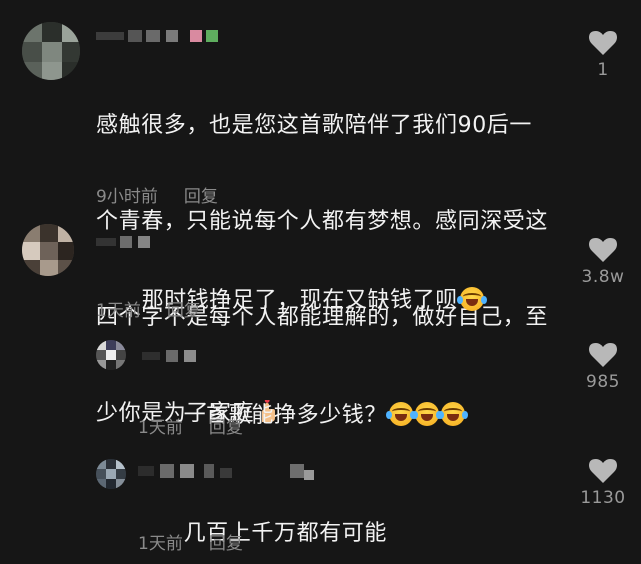 Image resolution: width=641 pixels, height=564 pixels. Describe the element at coordinates (322, 221) in the screenshot. I see `comment-line: 个青春，只能说每个人都有梦想。感同深受这` at that location.